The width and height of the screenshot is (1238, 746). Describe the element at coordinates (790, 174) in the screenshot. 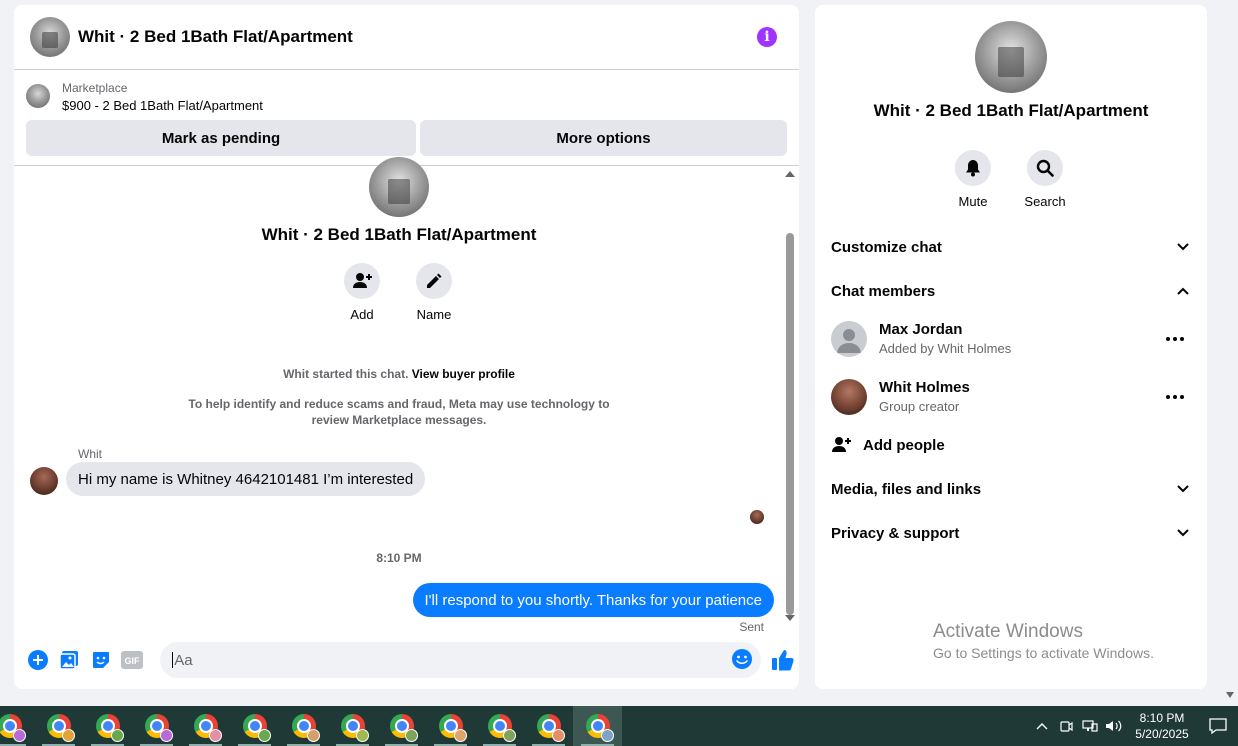

I see `scroll-up-arrow-icon` at that location.